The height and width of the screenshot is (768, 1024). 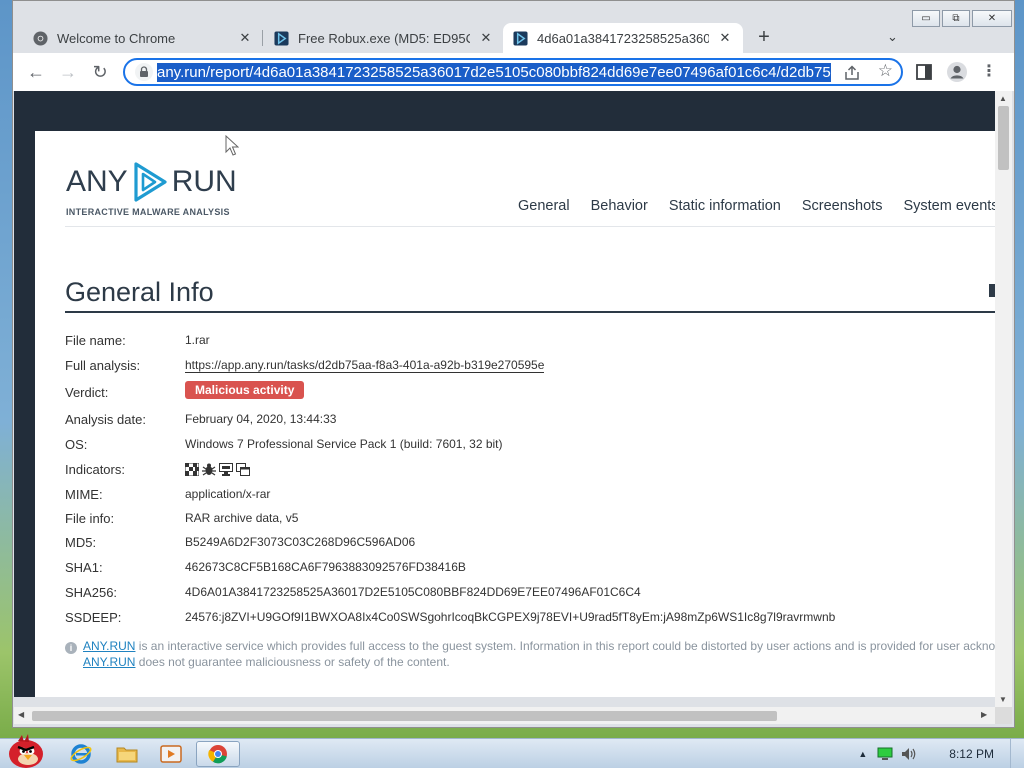 I want to click on nav-system-events: System events, so click(x=949, y=206).